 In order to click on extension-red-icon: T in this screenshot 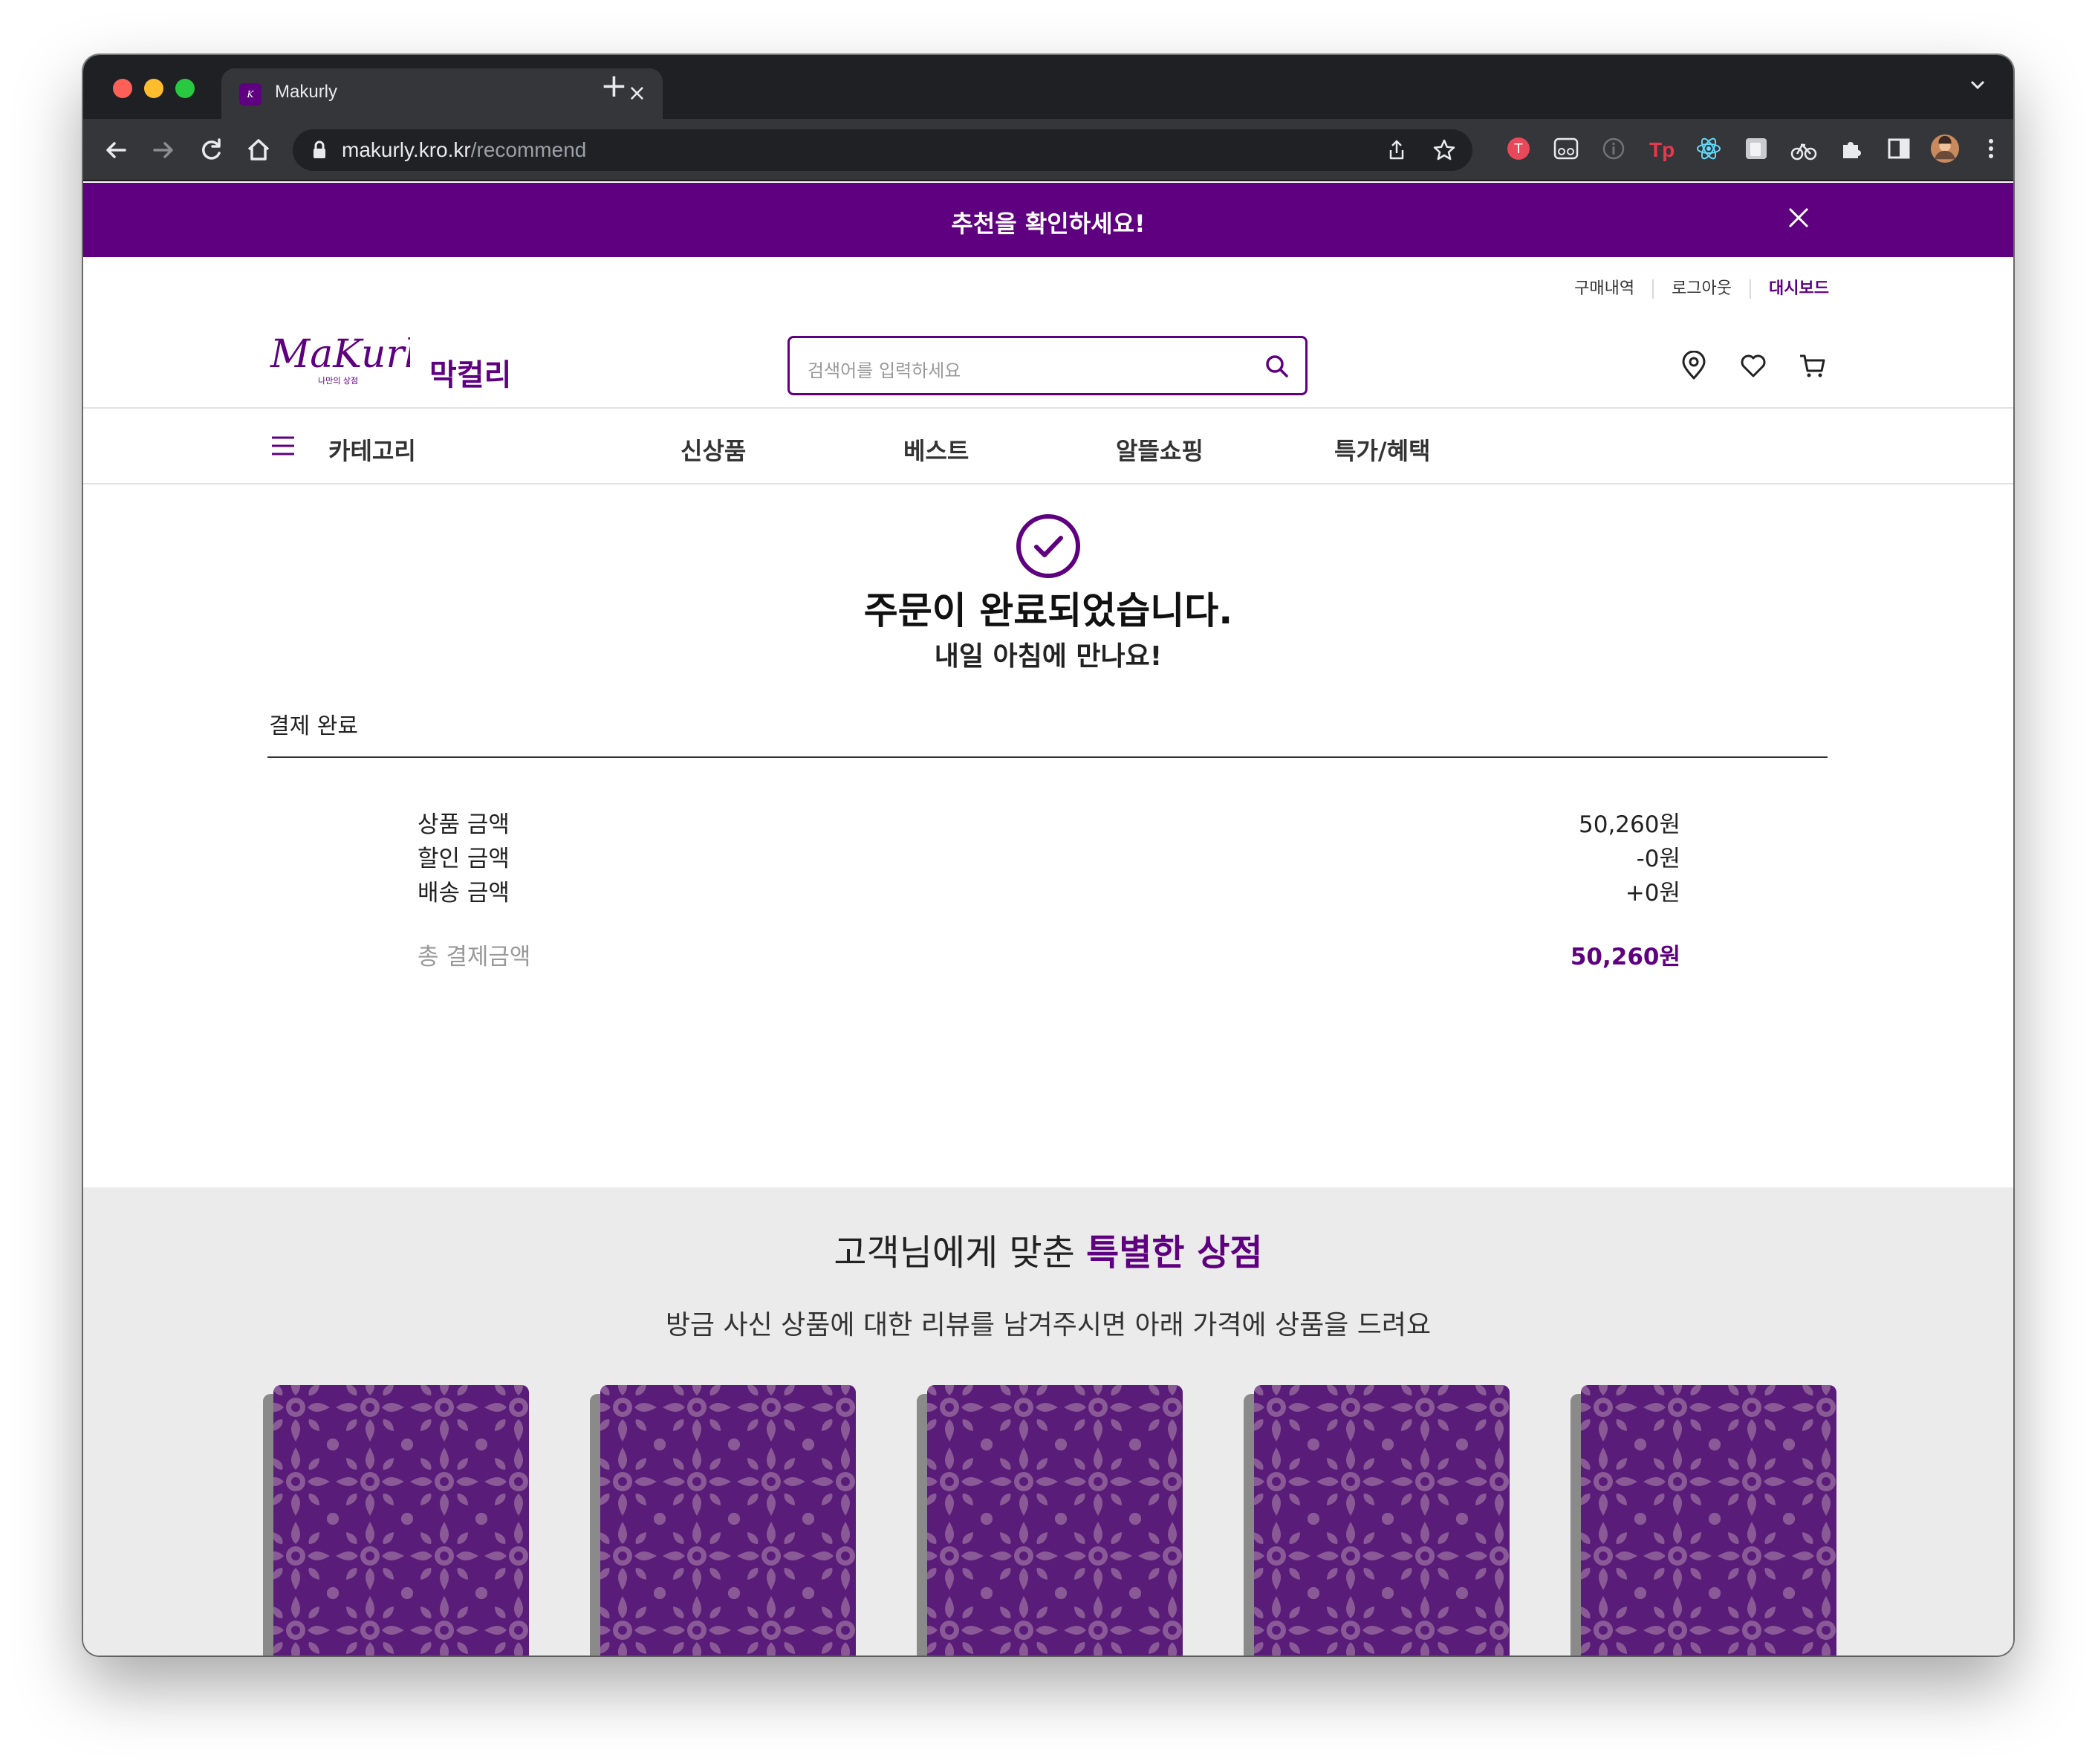, I will do `click(1518, 148)`.